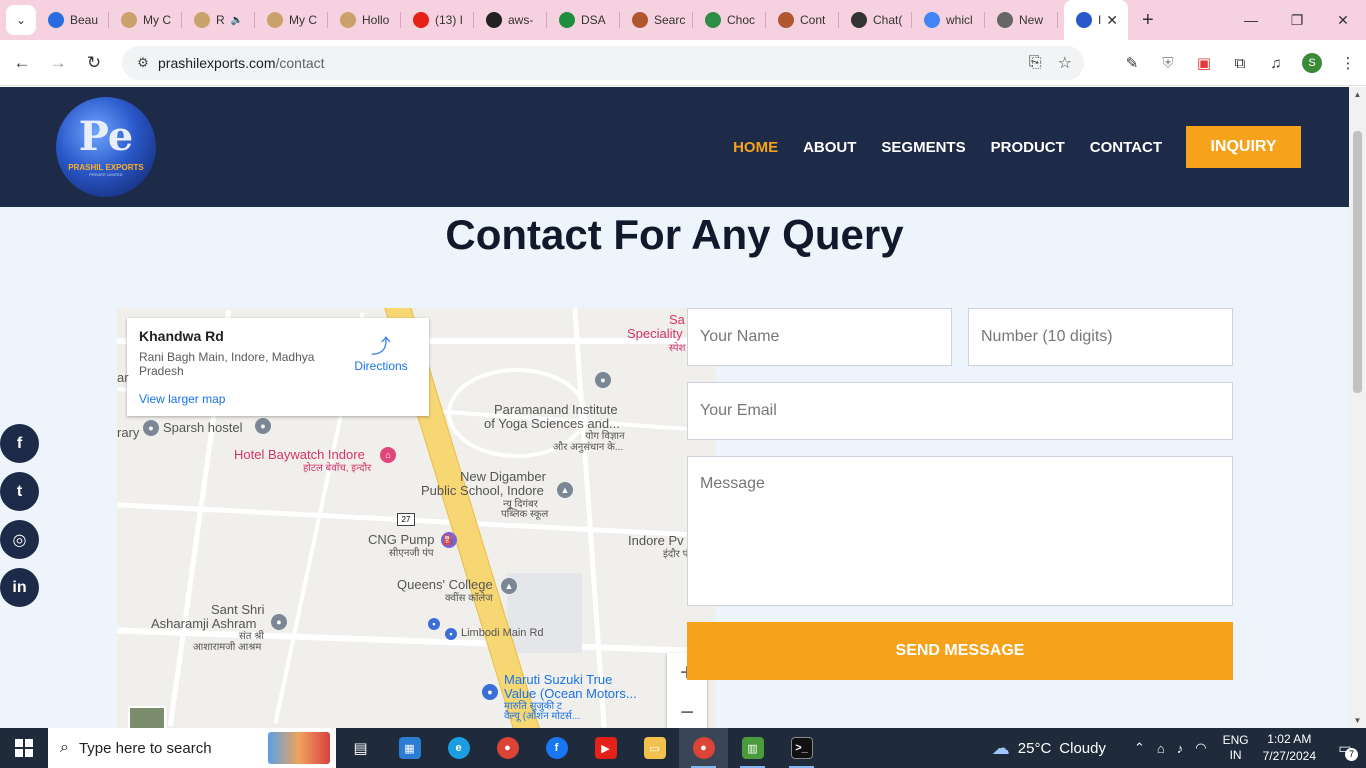  What do you see at coordinates (218, 20) in the screenshot?
I see `browser-tab: R 🔈` at bounding box center [218, 20].